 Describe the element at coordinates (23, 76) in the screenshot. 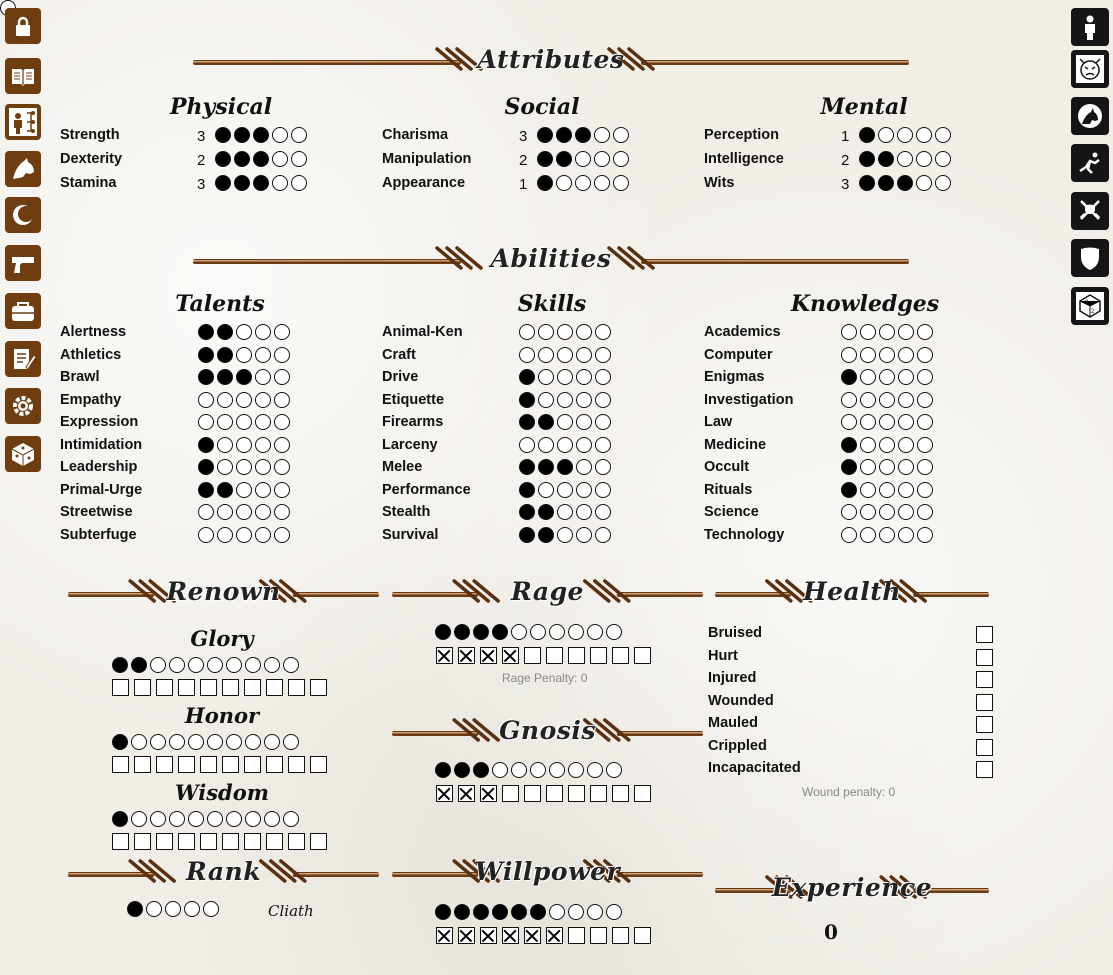

I see `nav-book-button` at that location.